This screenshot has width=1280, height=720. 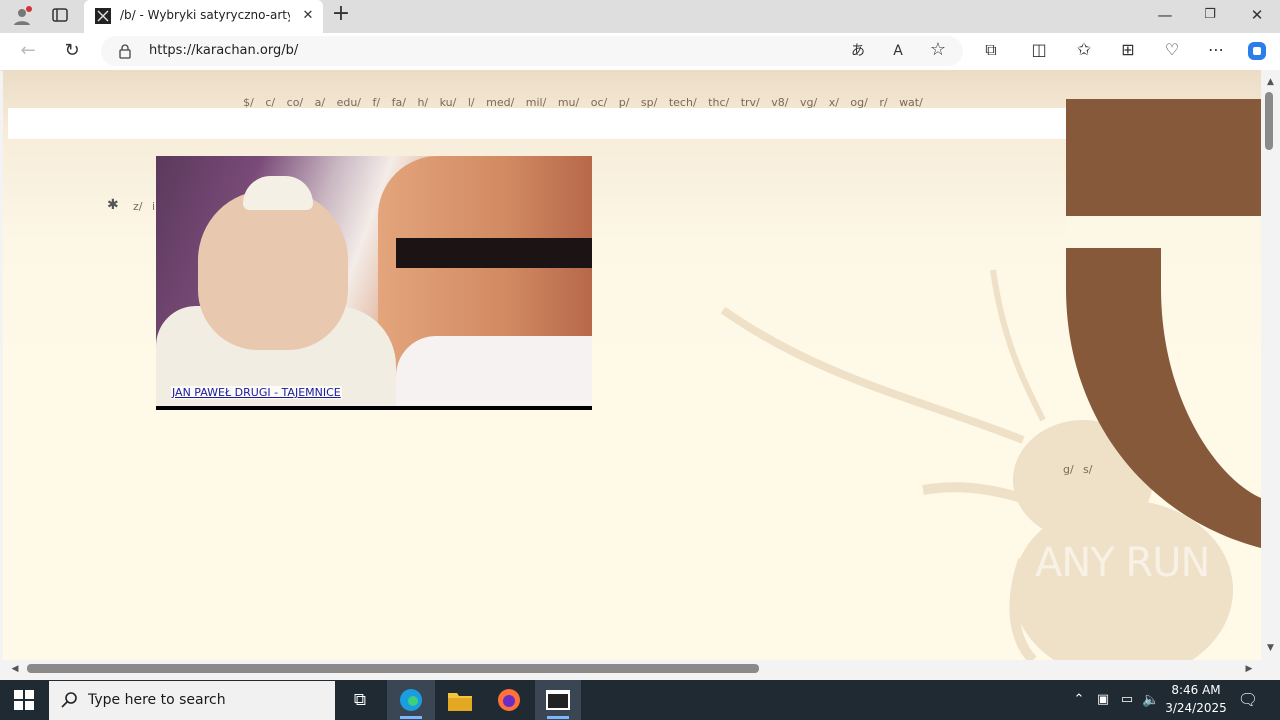 What do you see at coordinates (1257, 53) in the screenshot?
I see `copilot-icon` at bounding box center [1257, 53].